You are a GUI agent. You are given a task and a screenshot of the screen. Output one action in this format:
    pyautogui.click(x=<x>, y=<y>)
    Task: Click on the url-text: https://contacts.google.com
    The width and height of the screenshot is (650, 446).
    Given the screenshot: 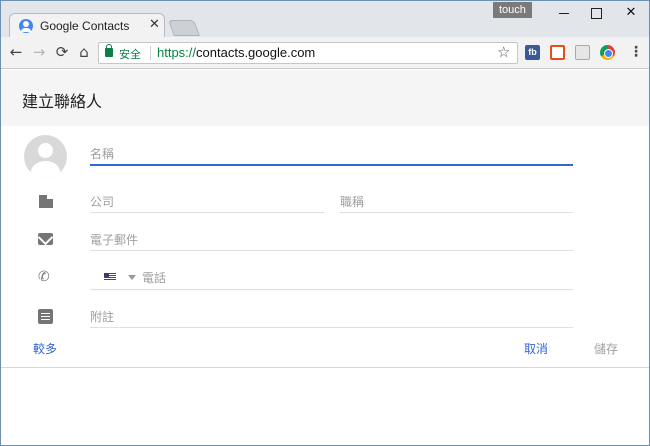 What is the action you would take?
    pyautogui.click(x=236, y=52)
    